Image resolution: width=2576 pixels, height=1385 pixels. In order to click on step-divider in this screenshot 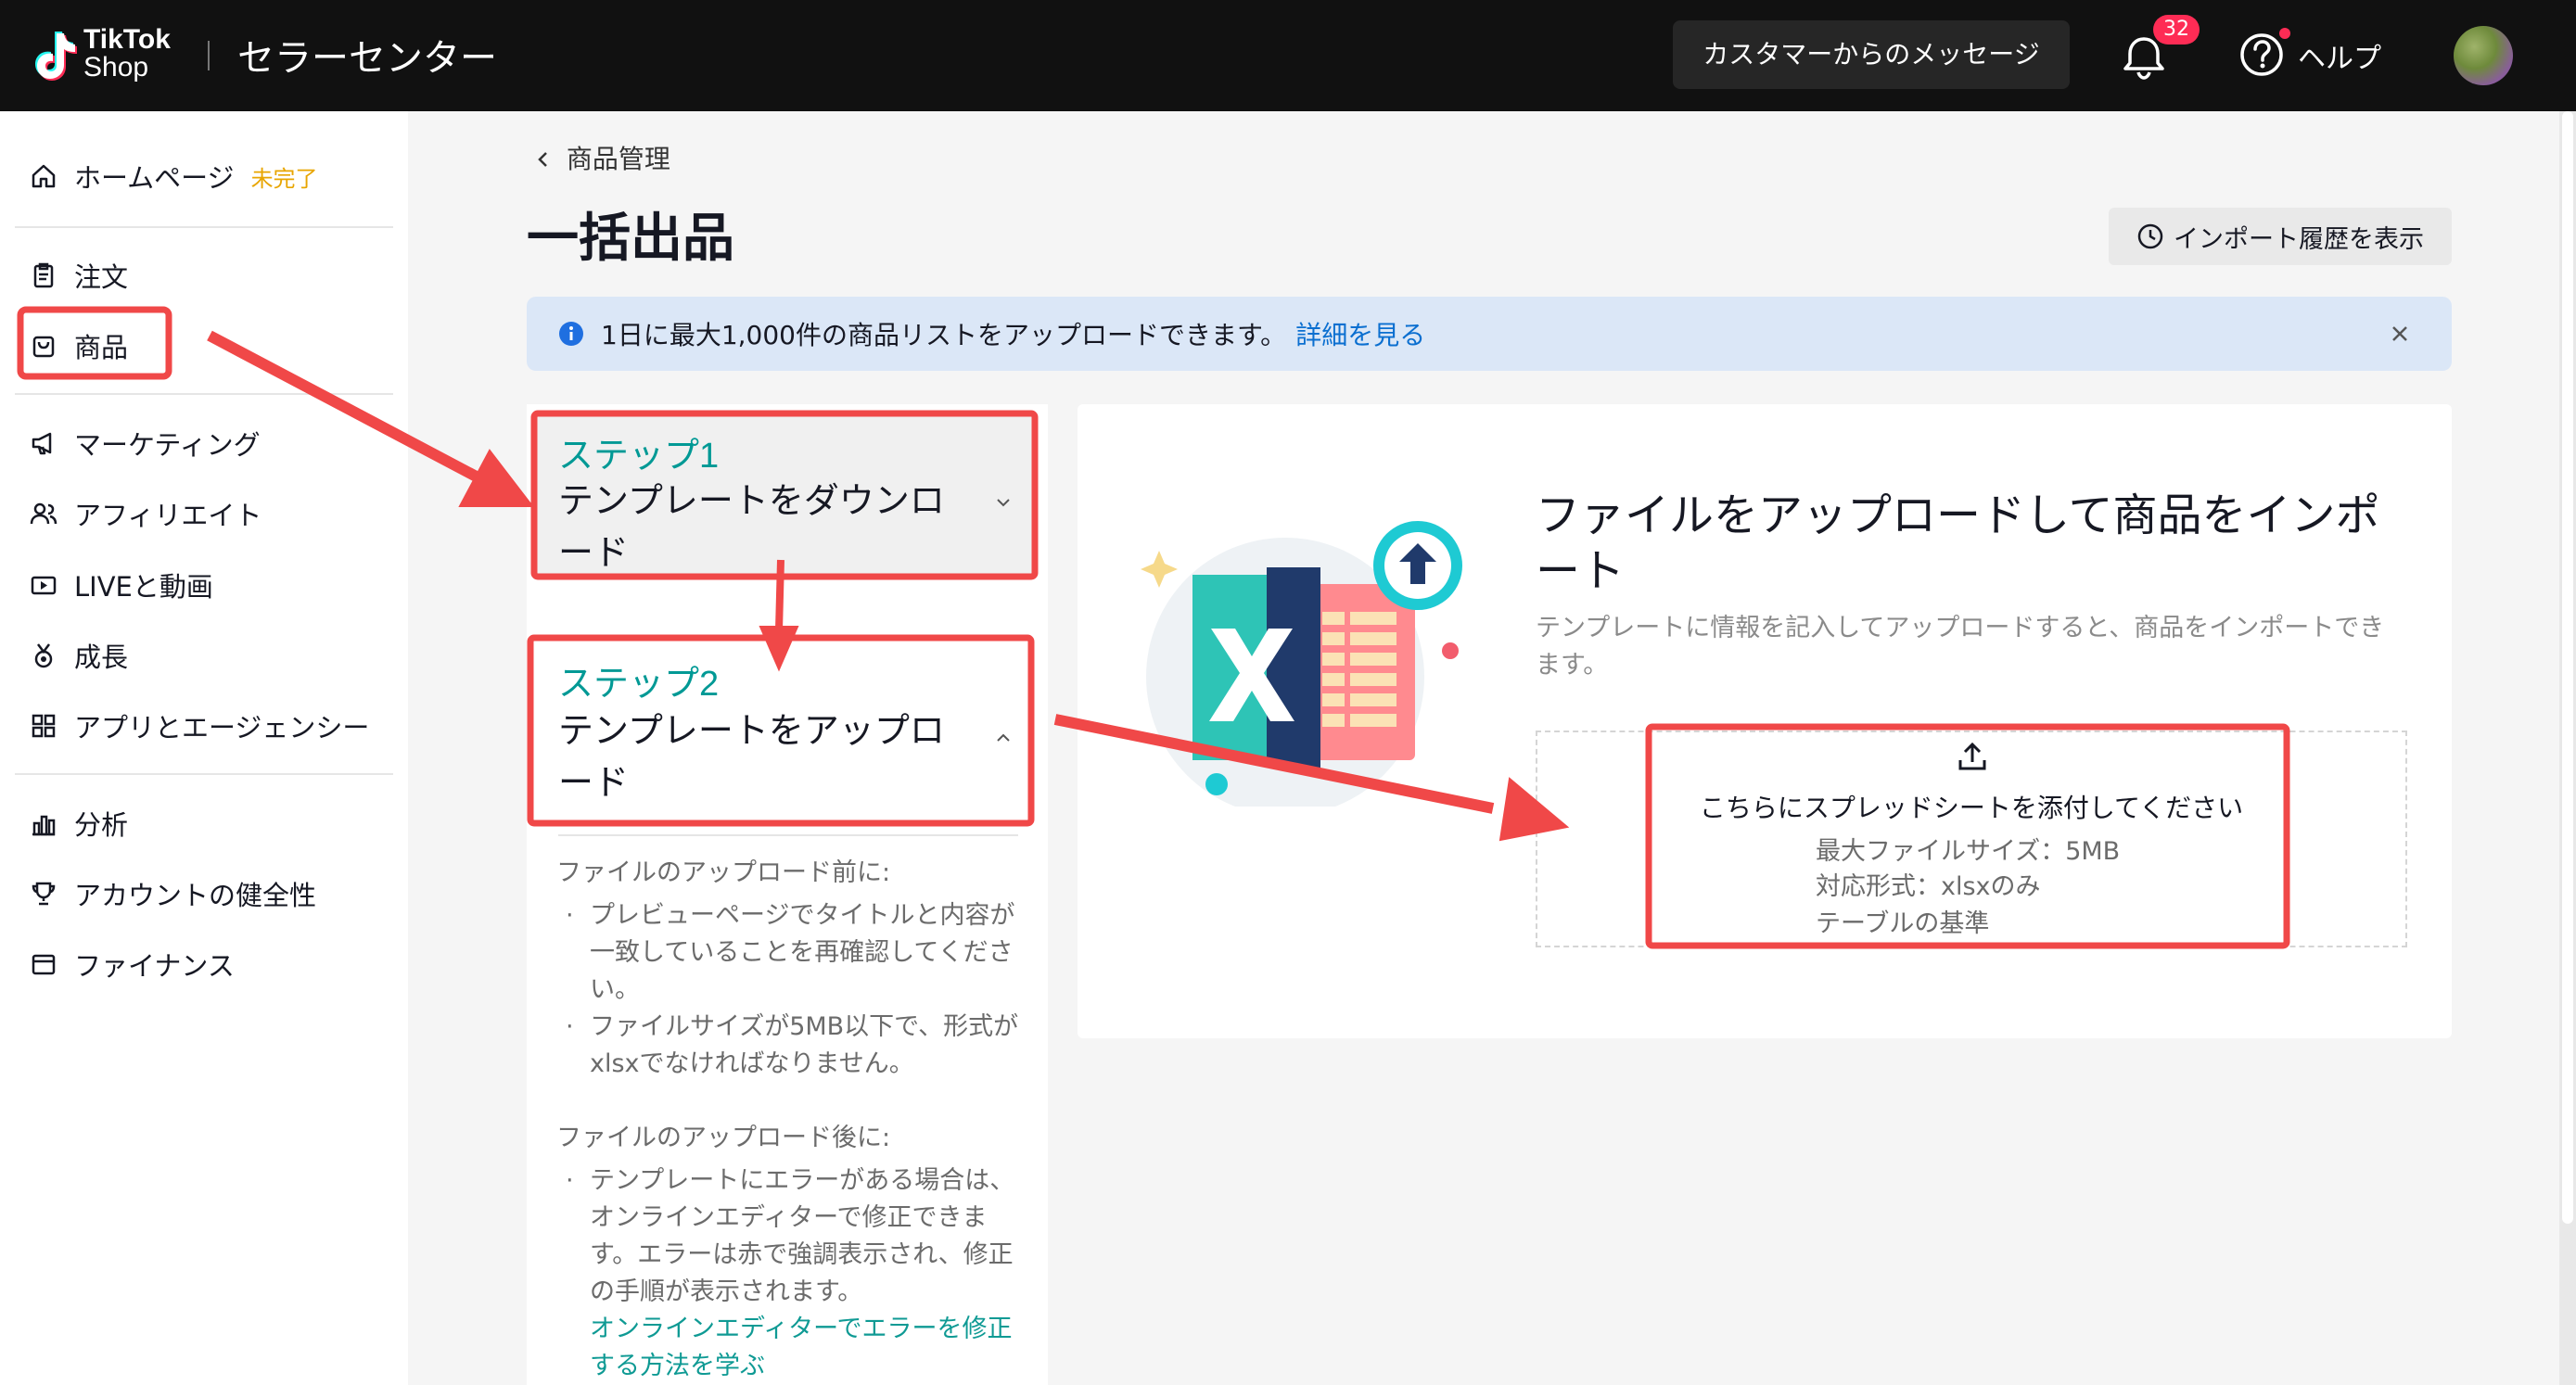, I will do `click(788, 835)`.